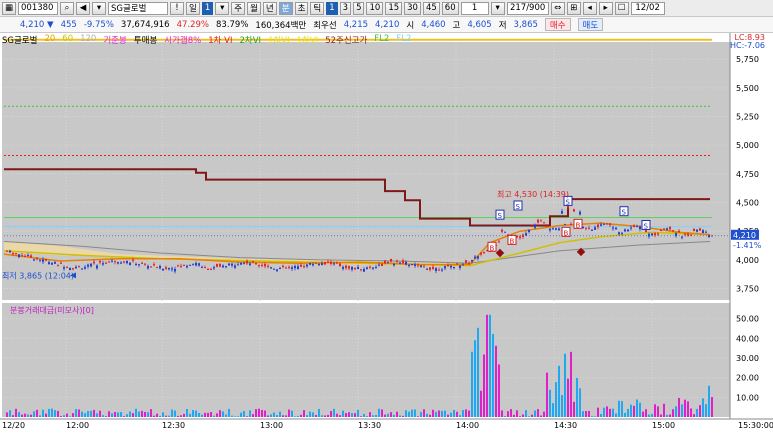  I want to click on lock-icon: ⊞, so click(573, 8).